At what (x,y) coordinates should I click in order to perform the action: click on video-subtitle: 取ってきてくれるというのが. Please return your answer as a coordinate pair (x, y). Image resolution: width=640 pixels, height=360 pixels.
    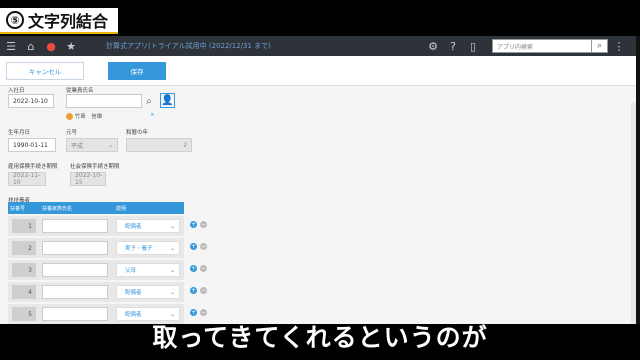
    Looking at the image, I should click on (320, 337).